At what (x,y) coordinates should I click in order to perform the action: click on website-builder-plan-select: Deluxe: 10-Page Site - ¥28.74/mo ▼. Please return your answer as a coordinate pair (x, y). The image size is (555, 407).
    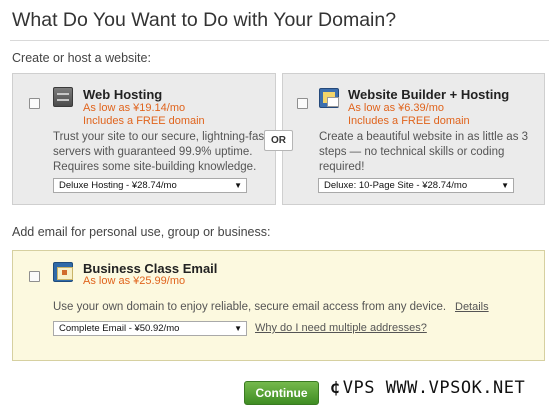
    Looking at the image, I should click on (416, 185).